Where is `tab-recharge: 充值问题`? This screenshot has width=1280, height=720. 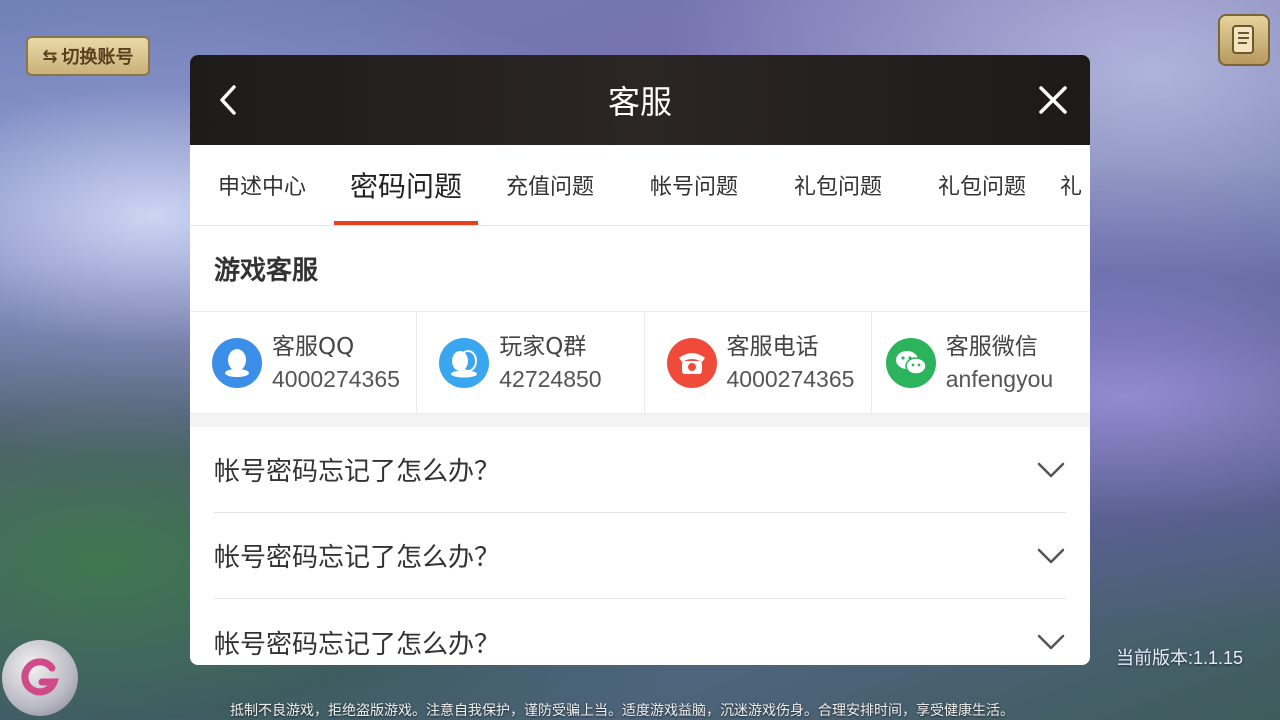
tab-recharge: 充值问题 is located at coordinates (550, 185).